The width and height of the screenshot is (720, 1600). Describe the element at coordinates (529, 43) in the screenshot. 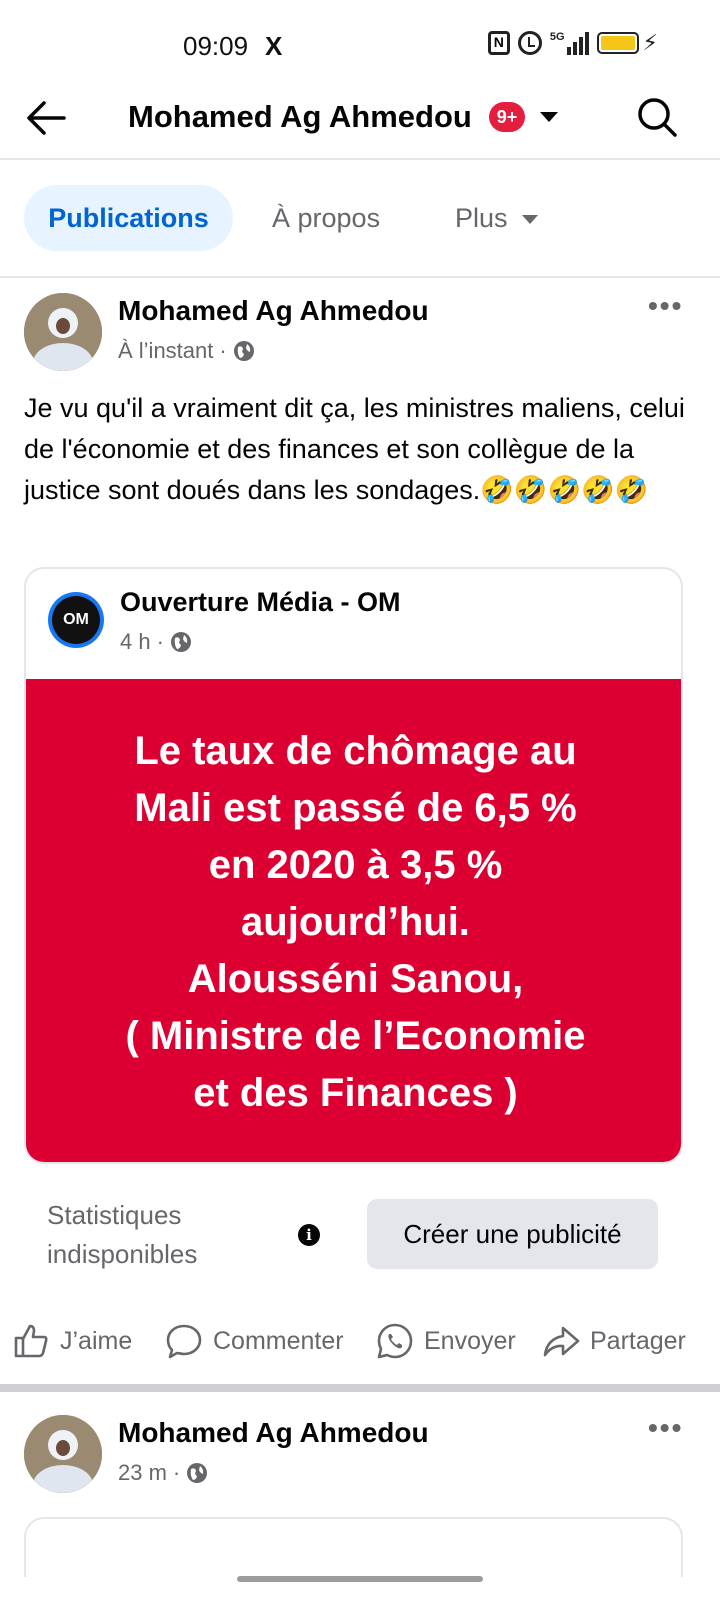

I see `alarm-icon` at that location.